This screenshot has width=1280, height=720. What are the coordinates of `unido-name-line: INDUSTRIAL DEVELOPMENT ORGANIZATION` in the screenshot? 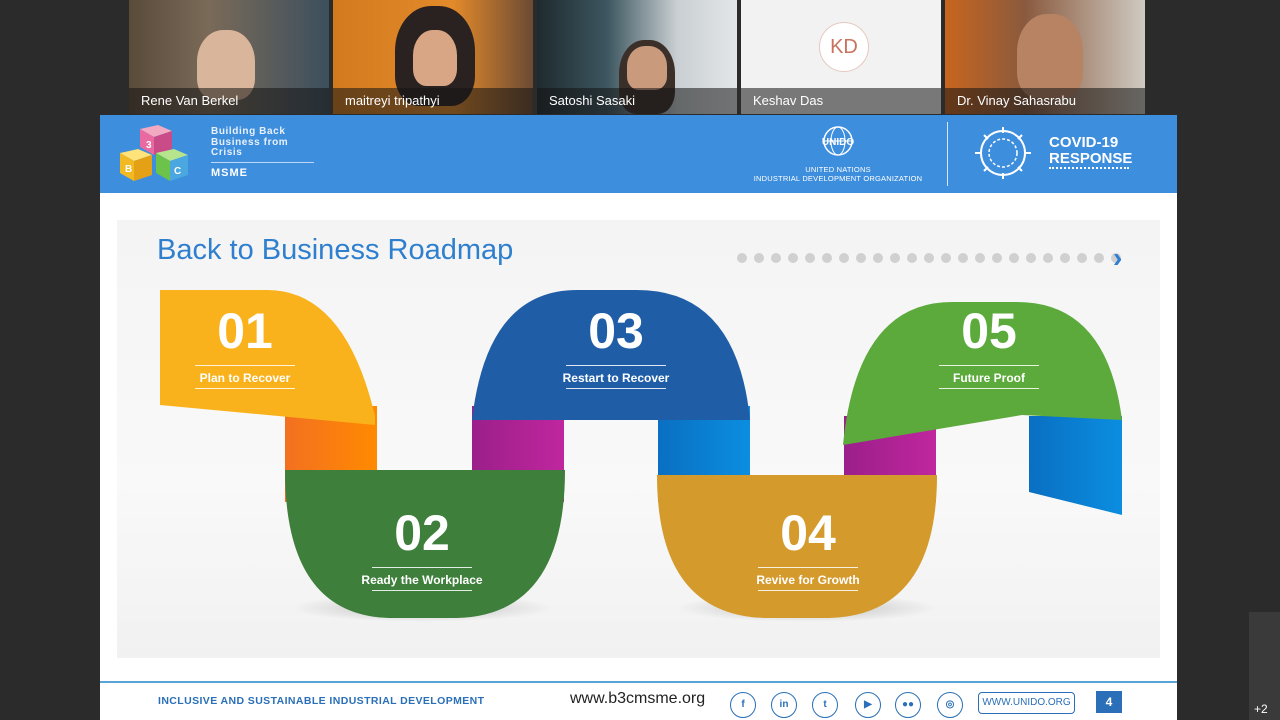 It's located at (838, 178).